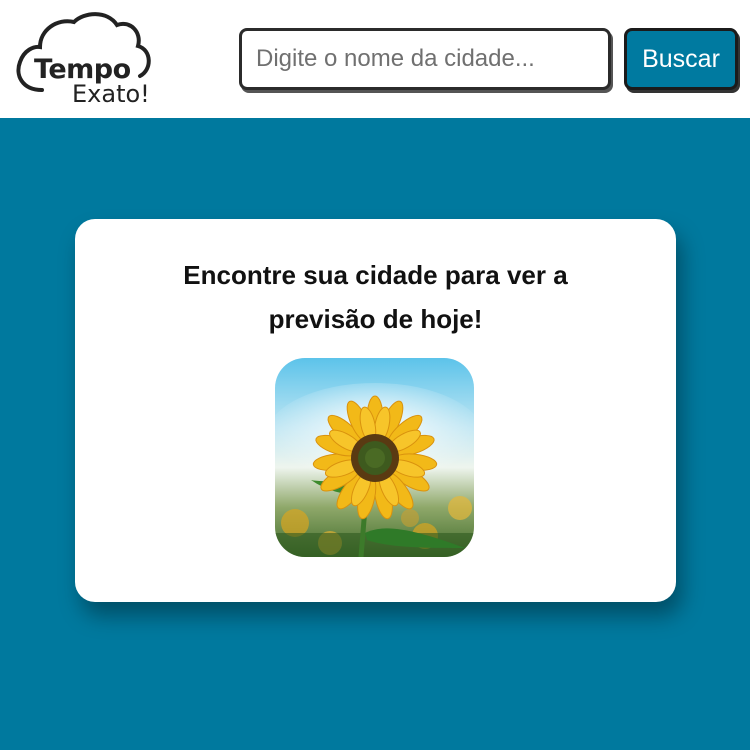  I want to click on logo-text-exato: Exato!, so click(111, 94).